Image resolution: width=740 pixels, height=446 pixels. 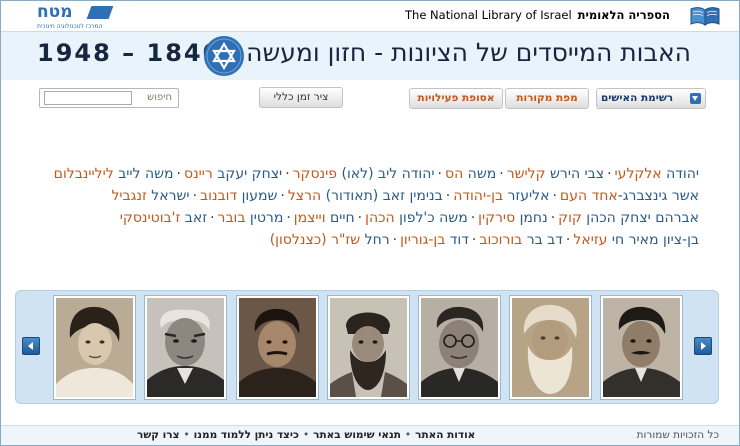 I want to click on carousel-prev-button, so click(x=31, y=346).